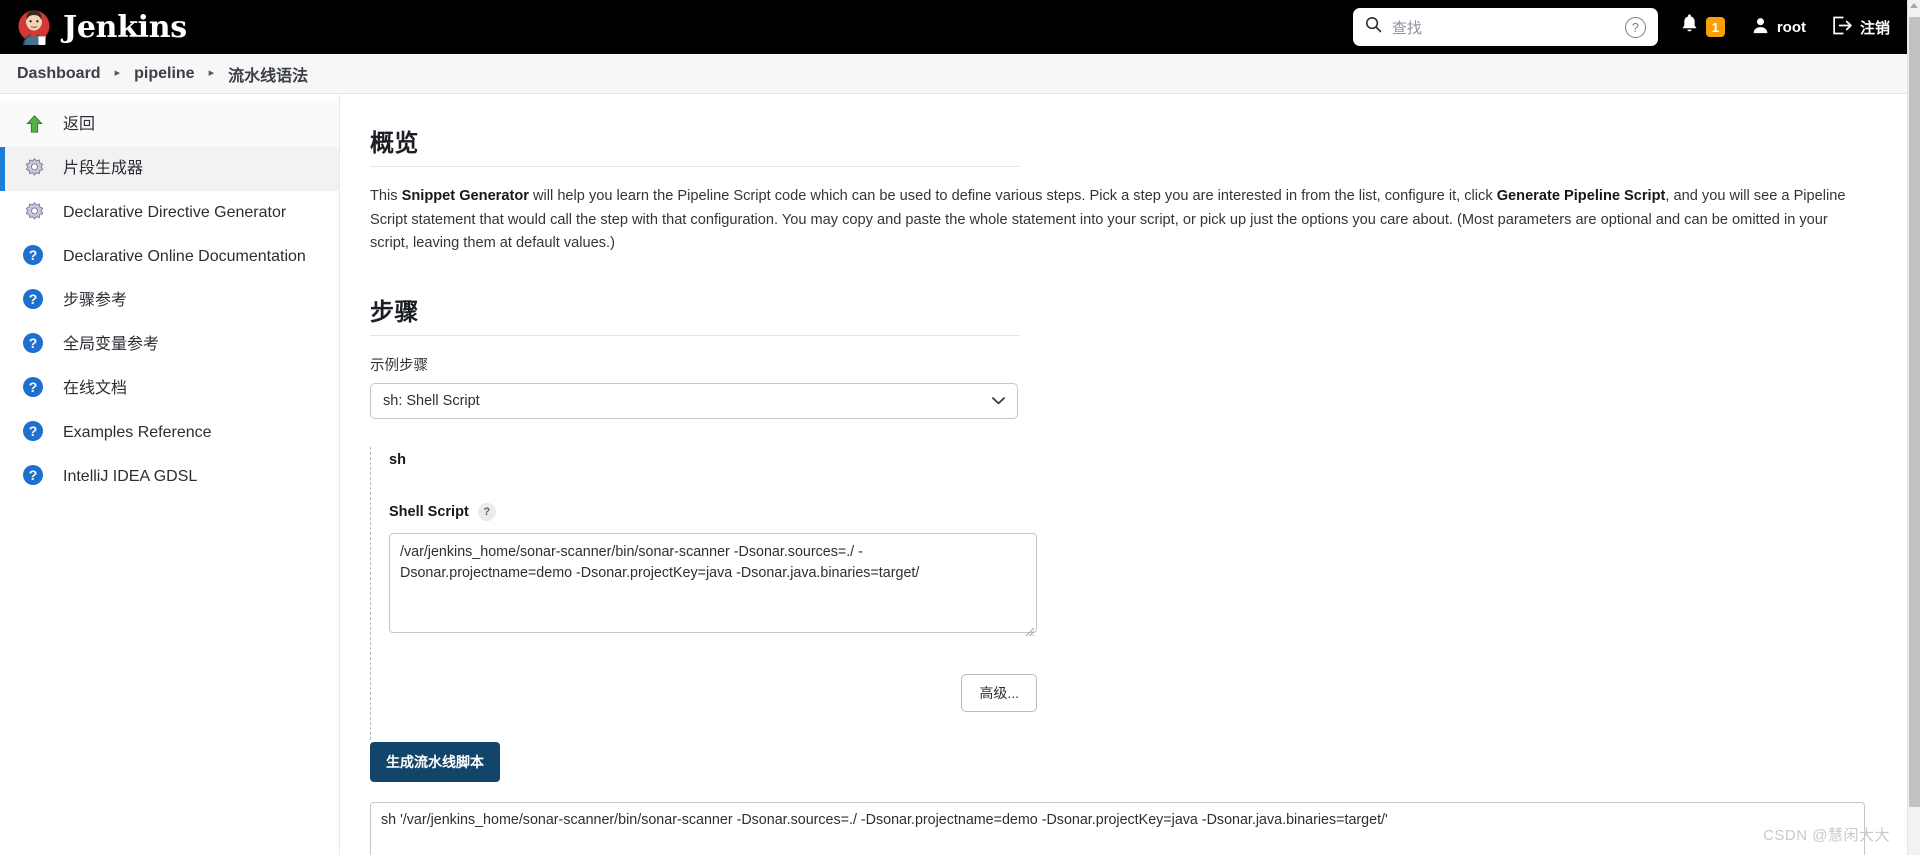 This screenshot has height=855, width=1920. What do you see at coordinates (169, 169) in the screenshot?
I see `sidebar-item-snippet-generator: 片段生成器` at bounding box center [169, 169].